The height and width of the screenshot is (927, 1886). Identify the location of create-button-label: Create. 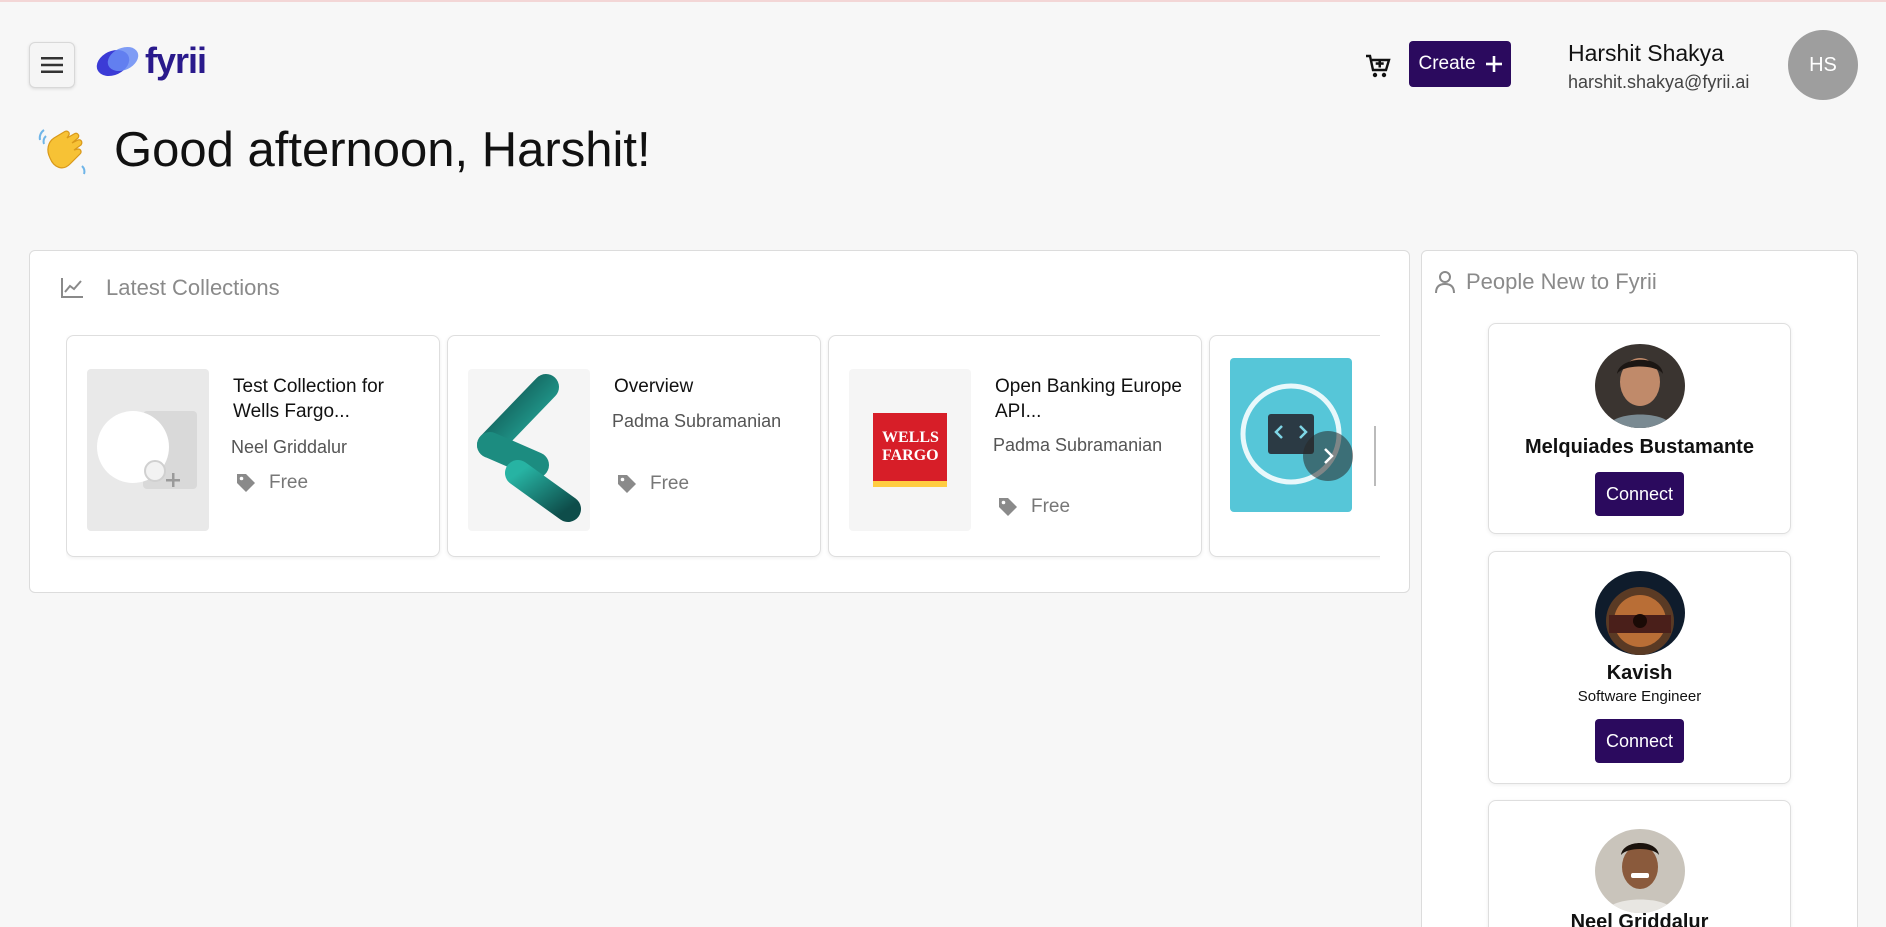
(1447, 63).